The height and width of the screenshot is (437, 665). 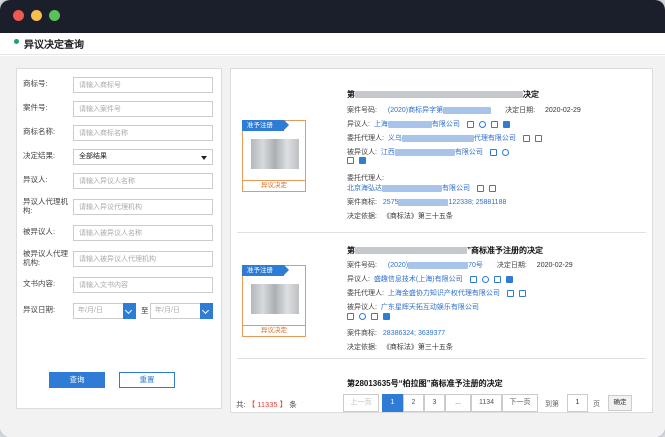 I want to click on opponent-agent-suffix: 代理有限公司, so click(x=495, y=138).